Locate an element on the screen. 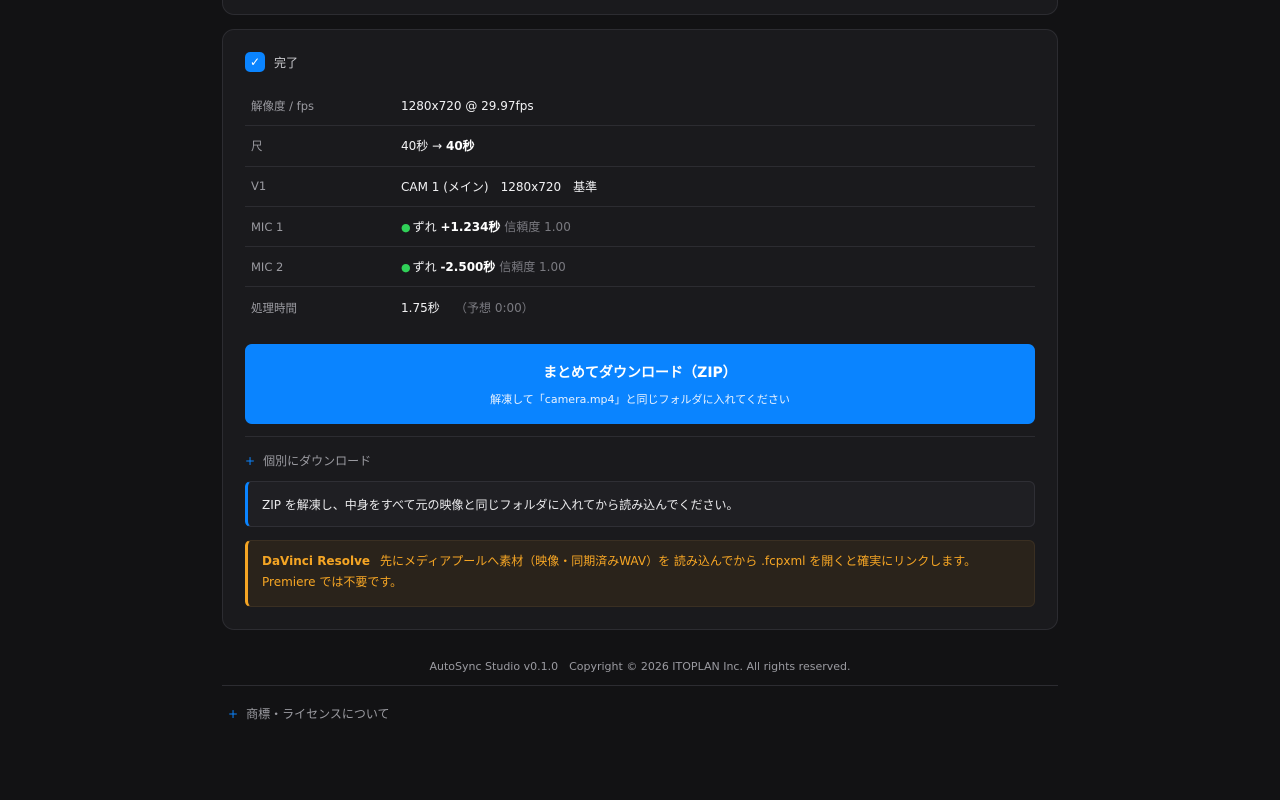  info-row-processing-time: 処理時間 1.75秒 （予想 0:00） is located at coordinates (640, 307).